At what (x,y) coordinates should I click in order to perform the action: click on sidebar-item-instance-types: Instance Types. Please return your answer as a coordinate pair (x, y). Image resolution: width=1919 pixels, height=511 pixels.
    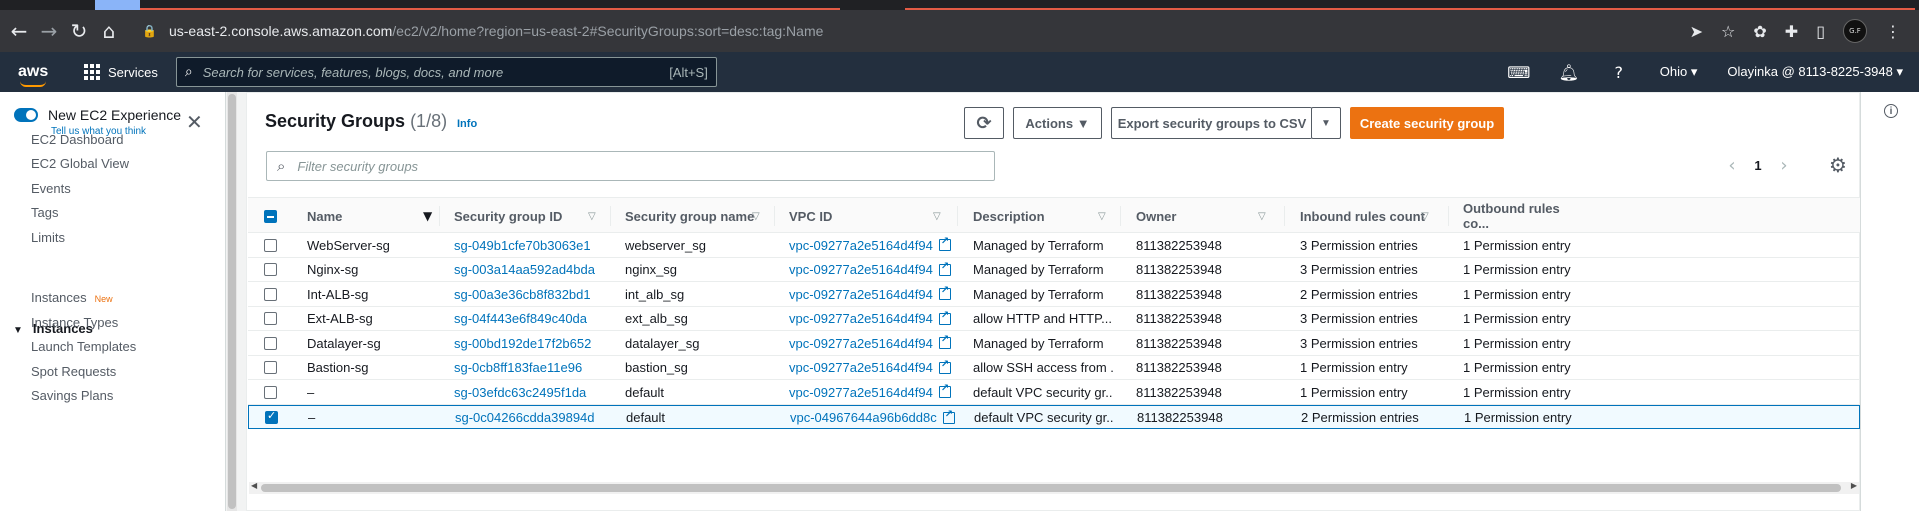
    Looking at the image, I should click on (74, 322).